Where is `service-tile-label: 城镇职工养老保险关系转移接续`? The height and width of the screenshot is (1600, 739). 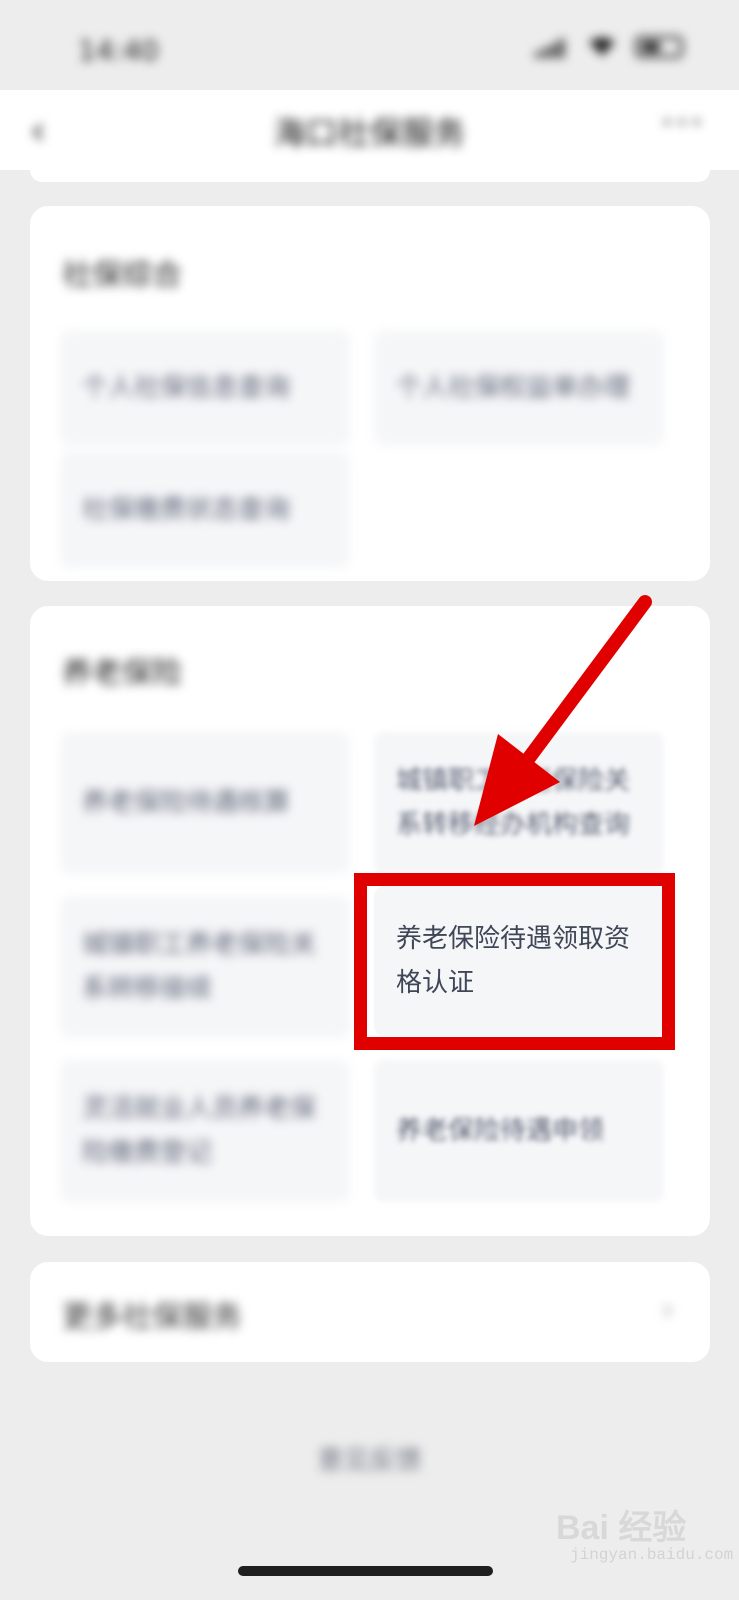 service-tile-label: 城镇职工养老保险关系转移接续 is located at coordinates (199, 967).